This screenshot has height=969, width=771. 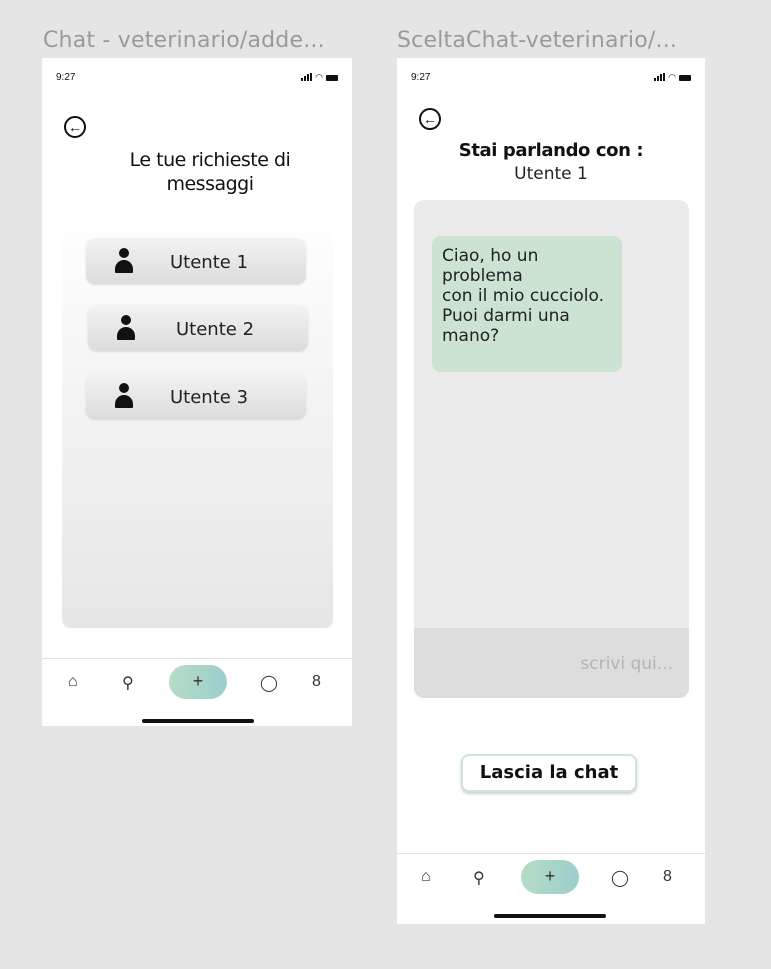 I want to click on user-request-button-2: Utente 2, so click(x=198, y=328).